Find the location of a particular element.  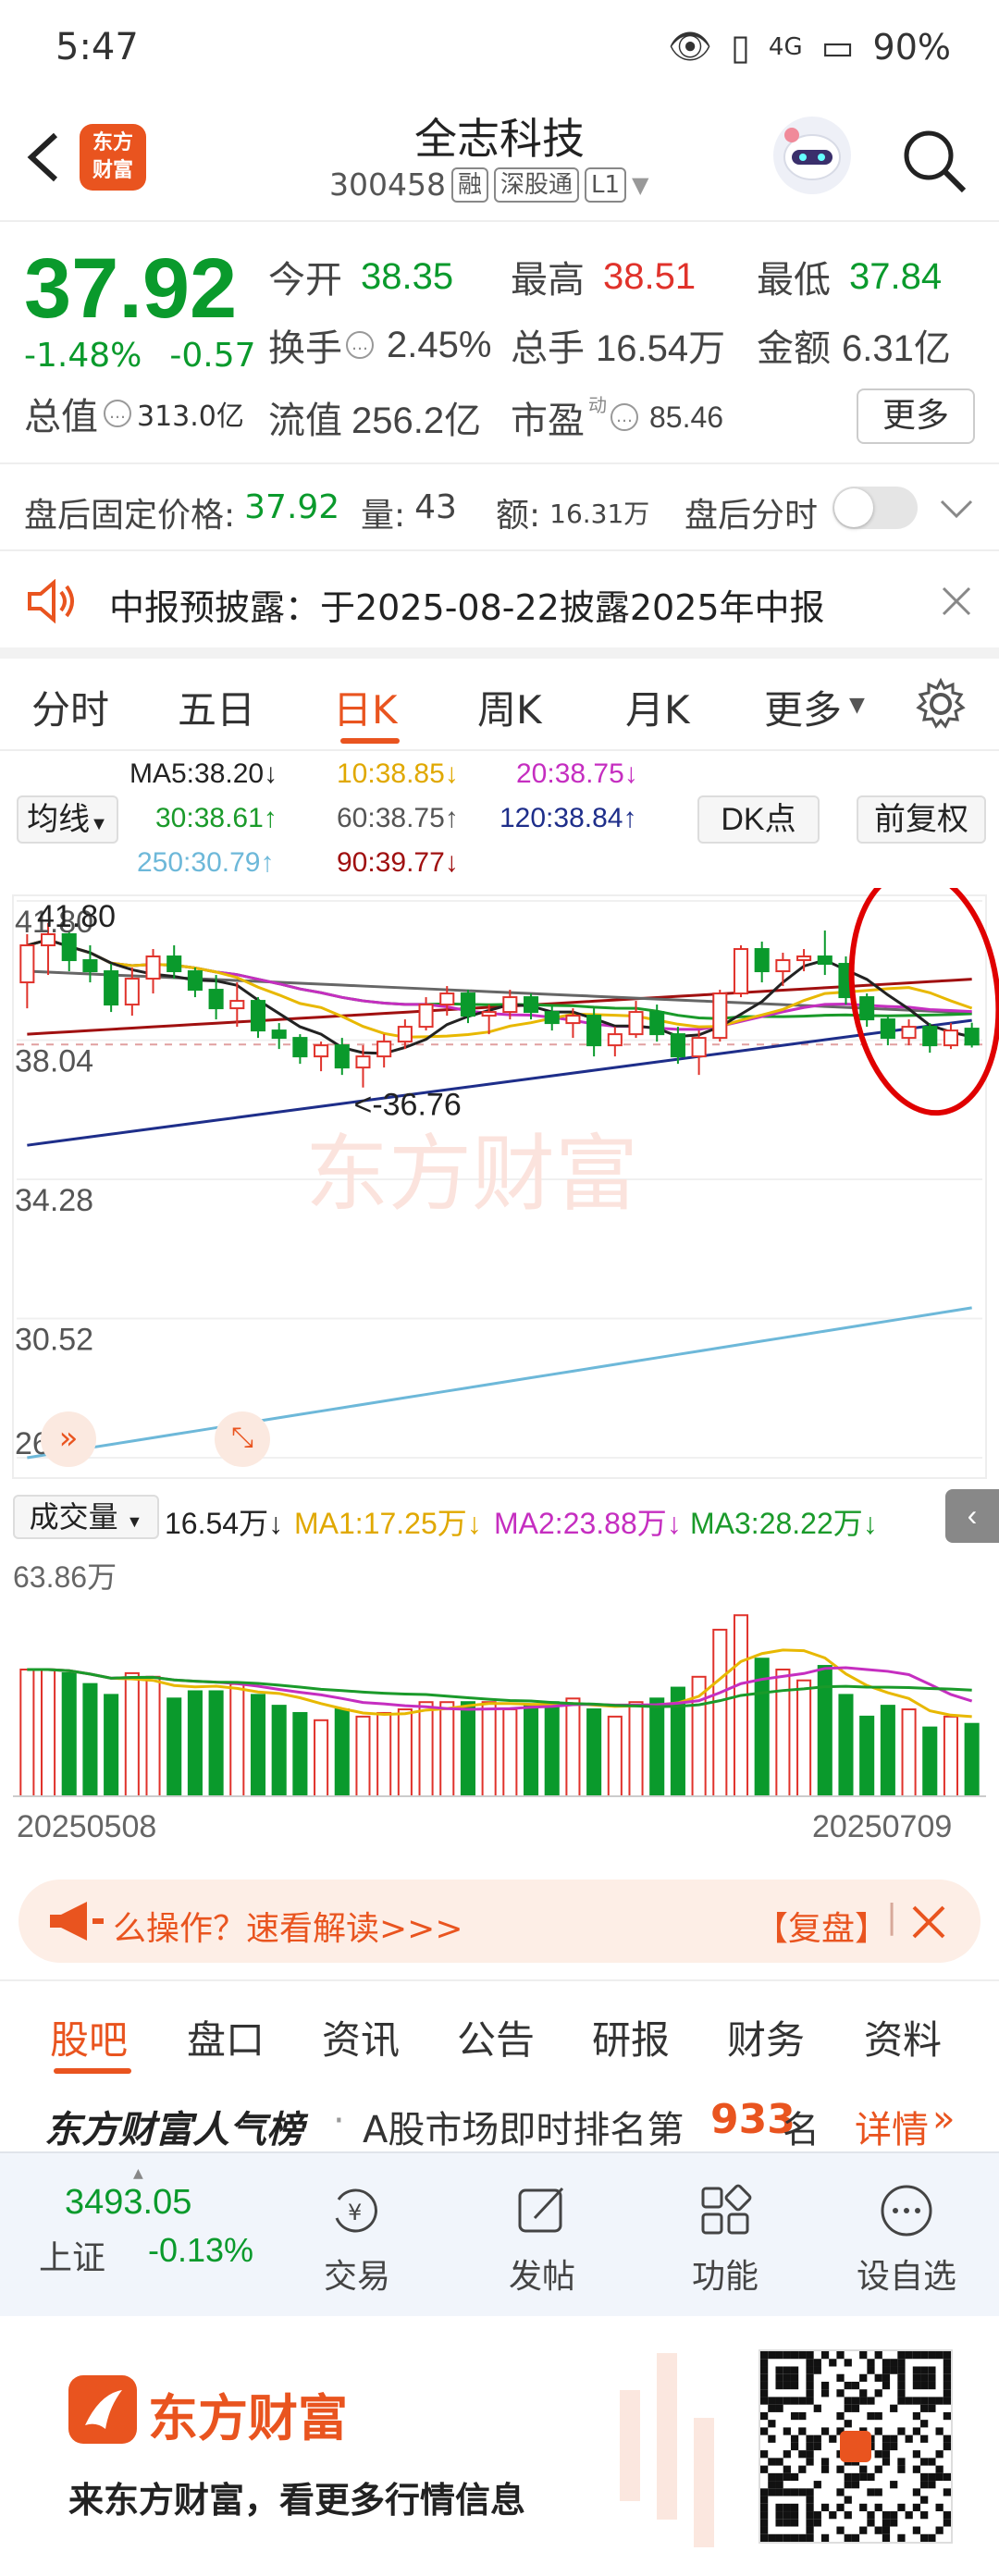

popularity-rank: 东方财富人气榜 · A股市场即时排名第 933 名 详情 » is located at coordinates (499, 2119).